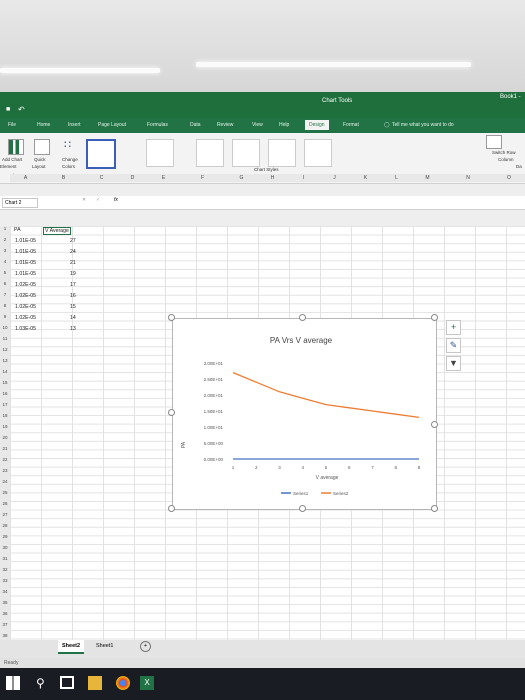  What do you see at coordinates (506, 159) in the screenshot?
I see `column-label: Column` at bounding box center [506, 159].